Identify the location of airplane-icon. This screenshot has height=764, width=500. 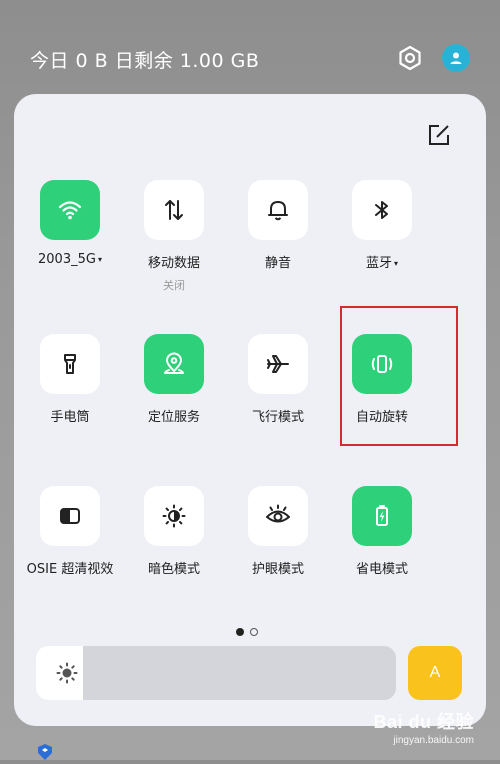
(278, 364).